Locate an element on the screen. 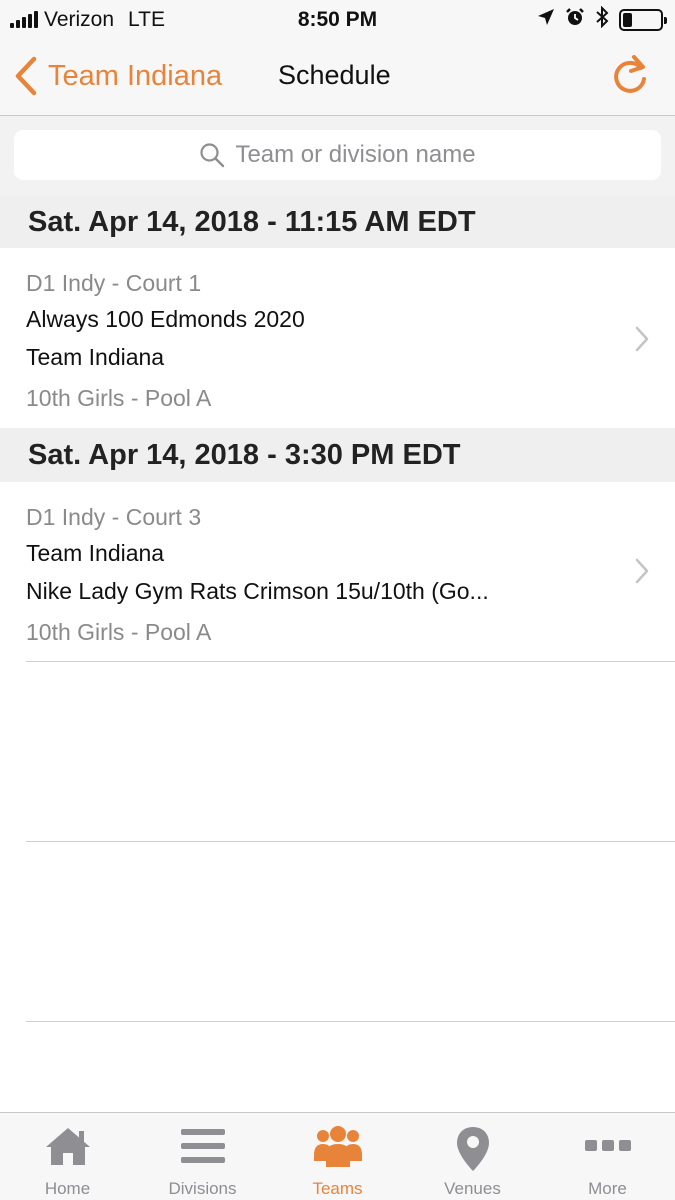 The image size is (675, 1200). section-header-date: Sat. Apr 14, 2018 - 11:15 AM EDT is located at coordinates (337, 222).